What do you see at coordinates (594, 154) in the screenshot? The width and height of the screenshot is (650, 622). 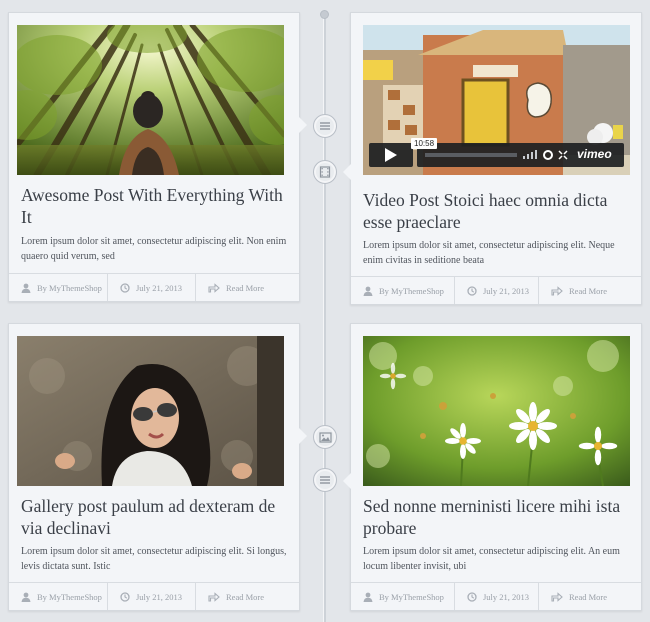 I see `vimeo-logo: vimeo` at bounding box center [594, 154].